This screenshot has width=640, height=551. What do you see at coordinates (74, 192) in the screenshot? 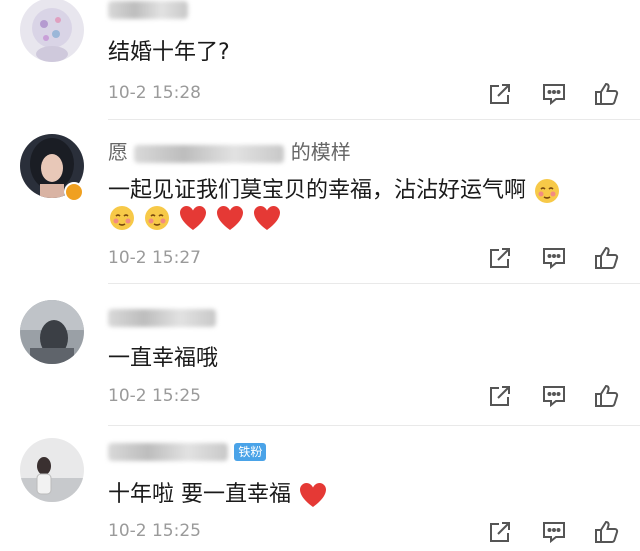
I see `vip-badge-icon` at bounding box center [74, 192].